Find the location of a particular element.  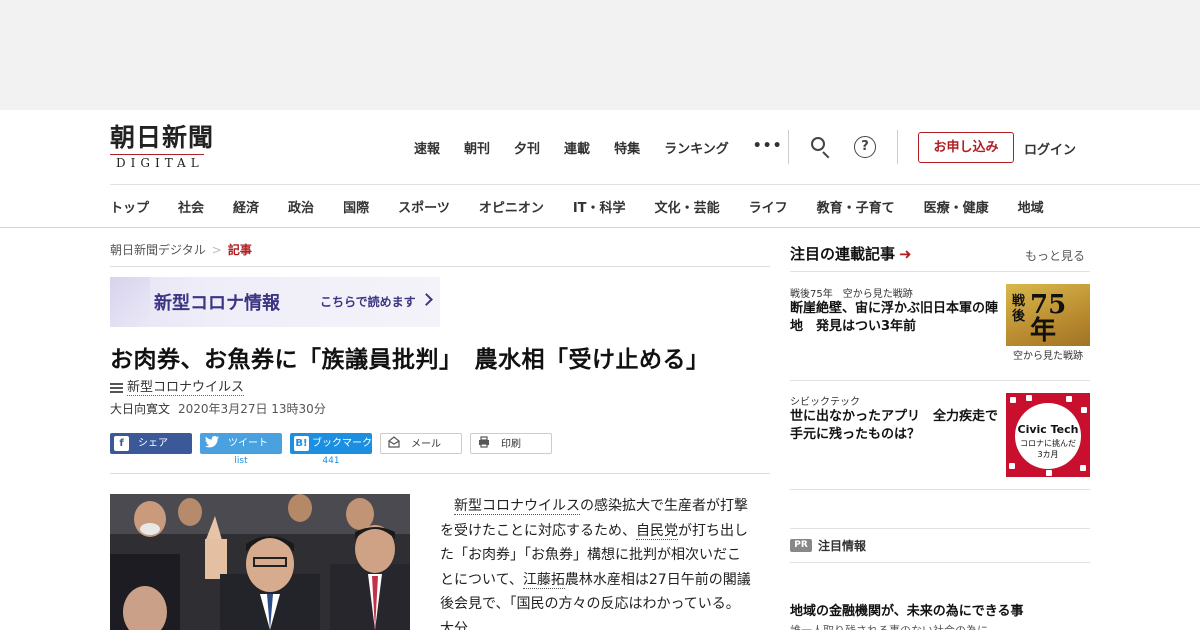

sidebar-heading: 注目の連載記事 ➜ is located at coordinates (851, 253).